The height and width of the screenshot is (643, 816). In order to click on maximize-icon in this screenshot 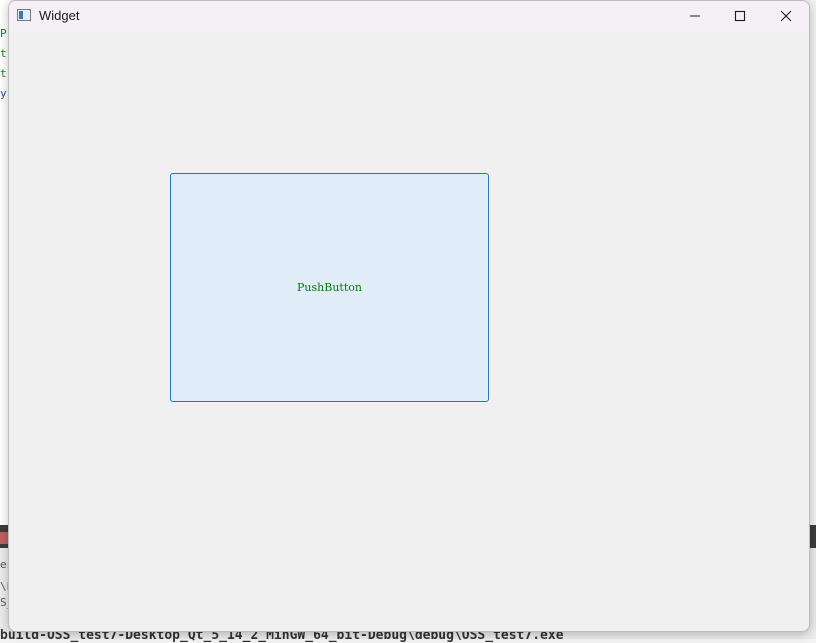, I will do `click(740, 16)`.